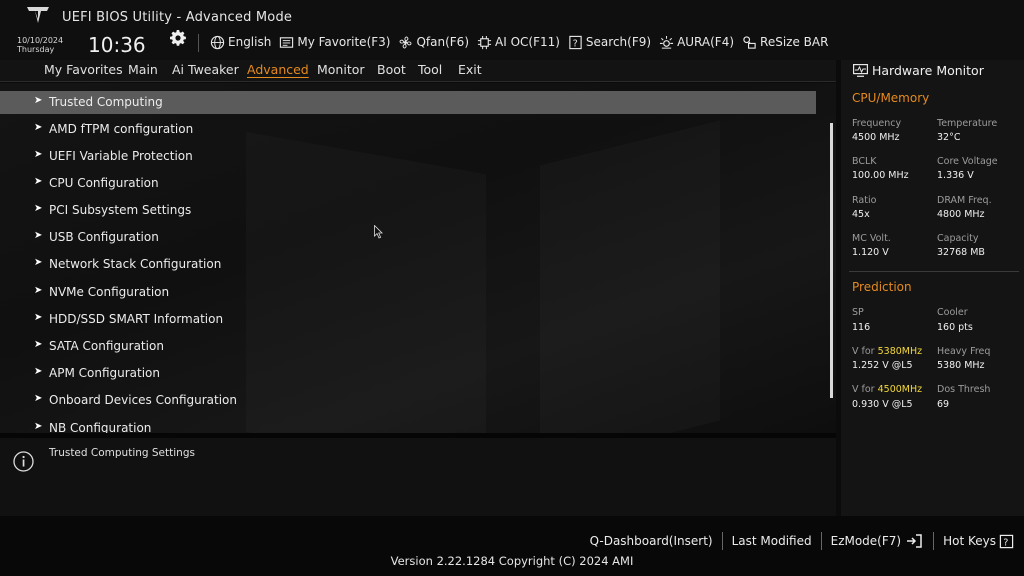 Image resolution: width=1024 pixels, height=576 pixels. Describe the element at coordinates (964, 200) in the screenshot. I see `dram-freq-label: DRAM Freq.` at that location.